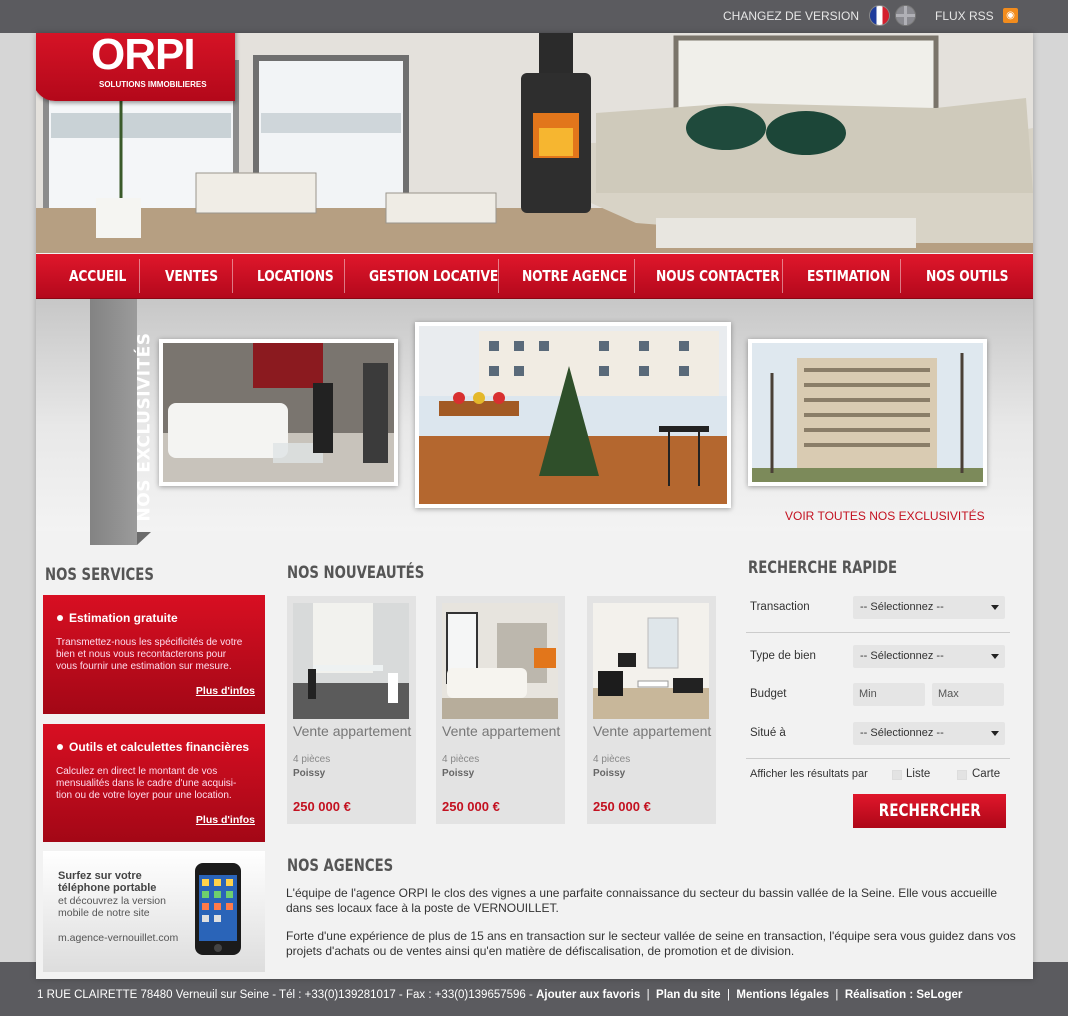 The height and width of the screenshot is (1016, 1068). What do you see at coordinates (99, 575) in the screenshot?
I see `services-heading: NOS SERVICES` at bounding box center [99, 575].